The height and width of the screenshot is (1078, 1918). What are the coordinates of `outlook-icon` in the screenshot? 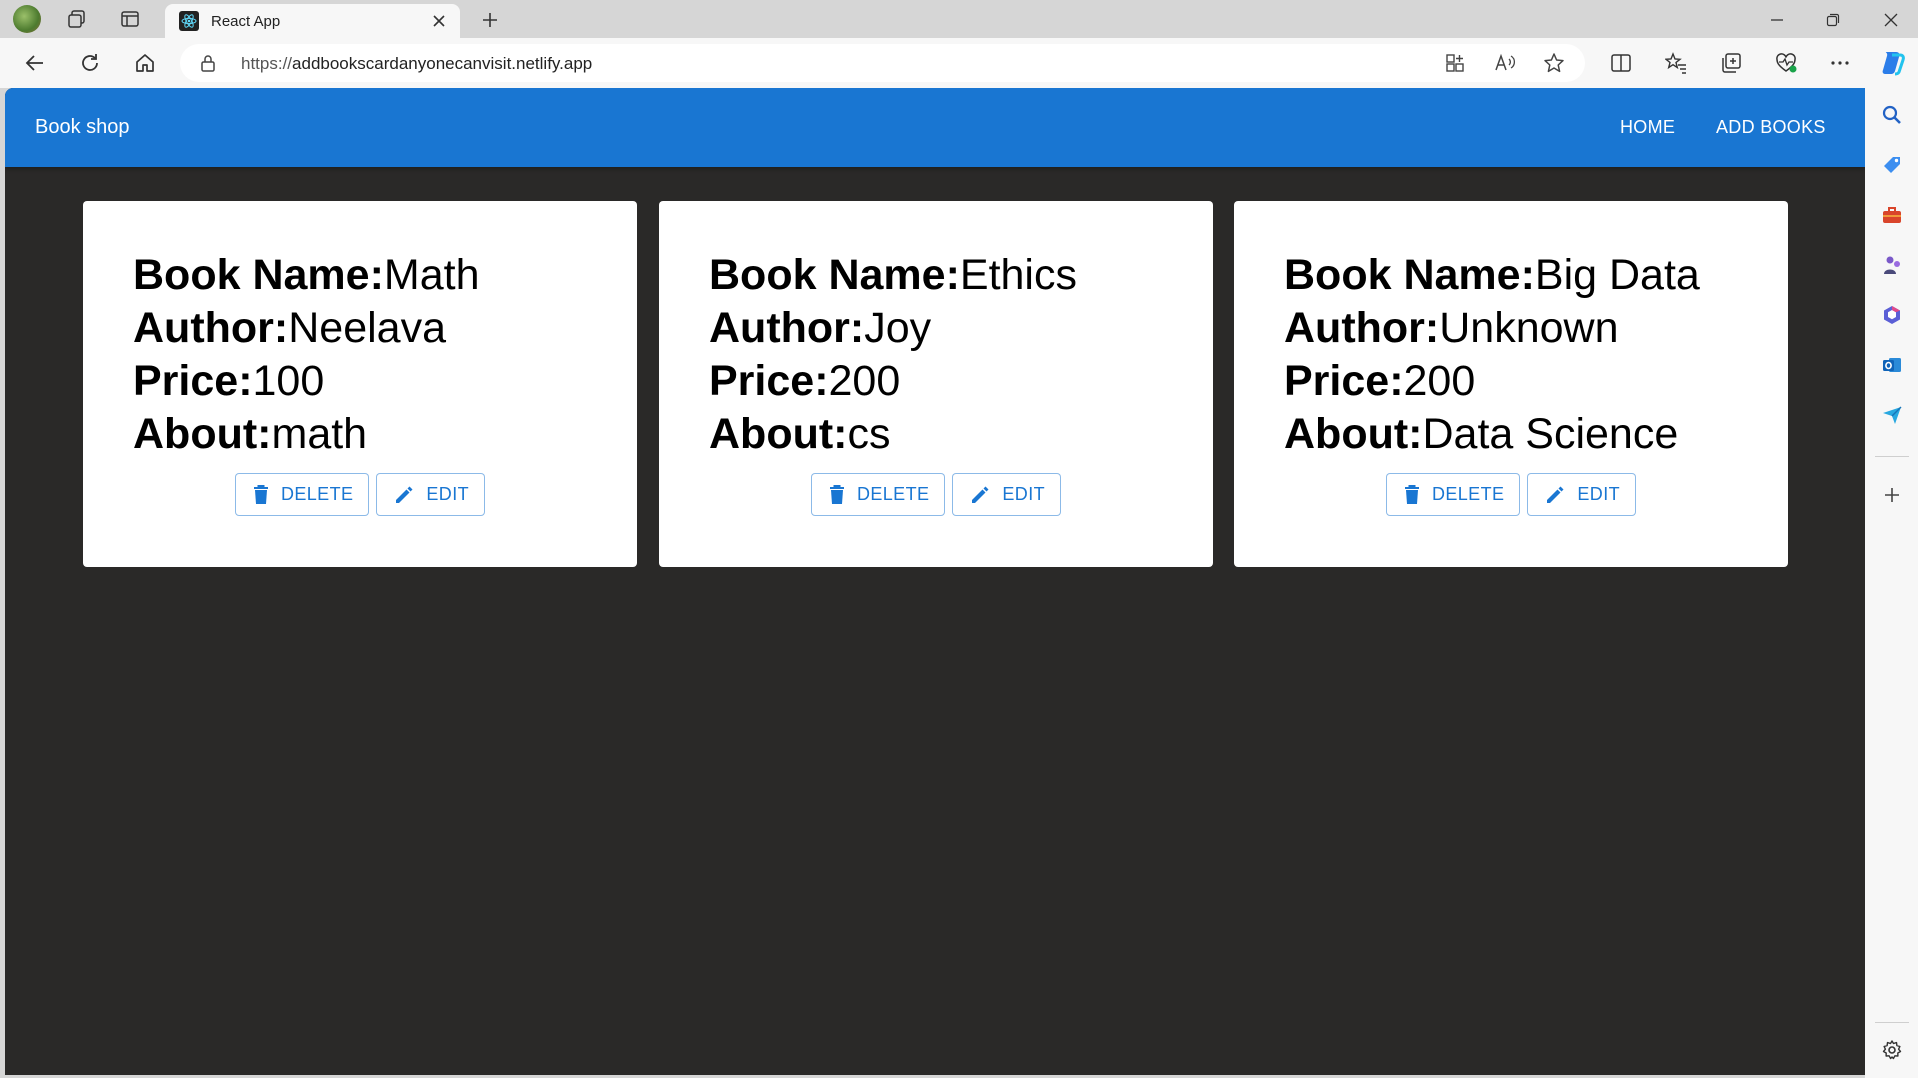 It's located at (1892, 365).